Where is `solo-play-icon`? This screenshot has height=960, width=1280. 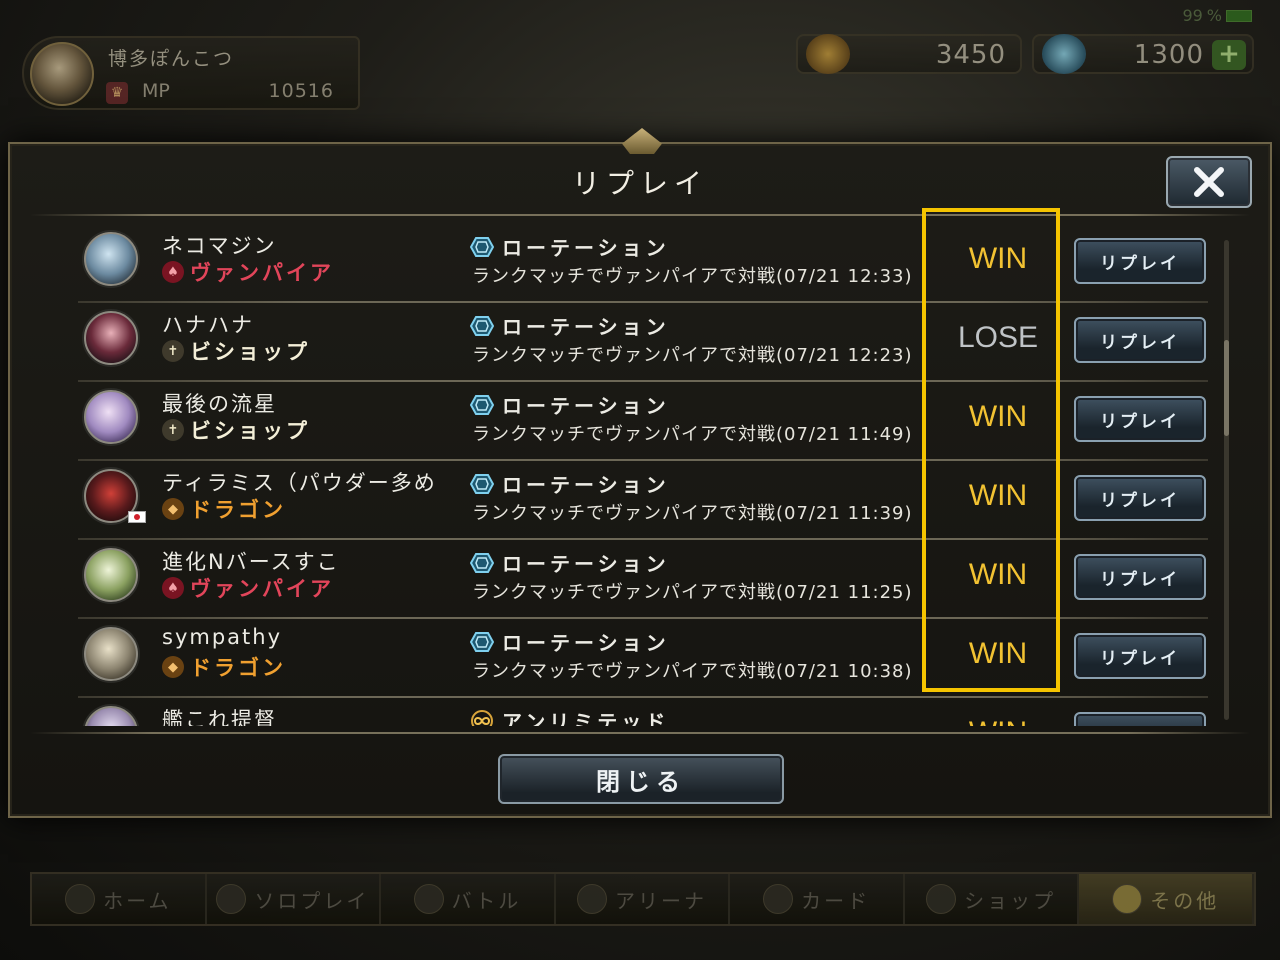 solo-play-icon is located at coordinates (231, 899).